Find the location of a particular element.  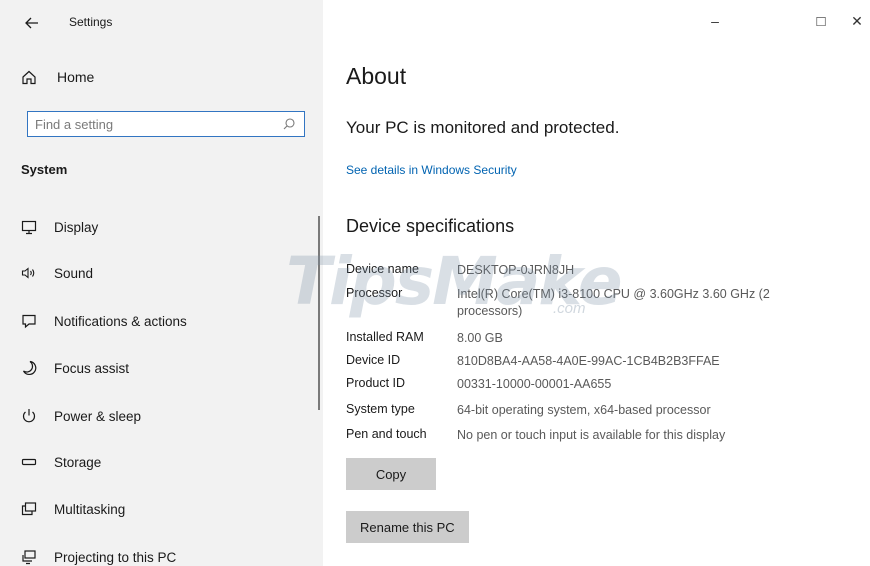

spec-value: 00331-10000-00001-AA655 is located at coordinates (534, 384).